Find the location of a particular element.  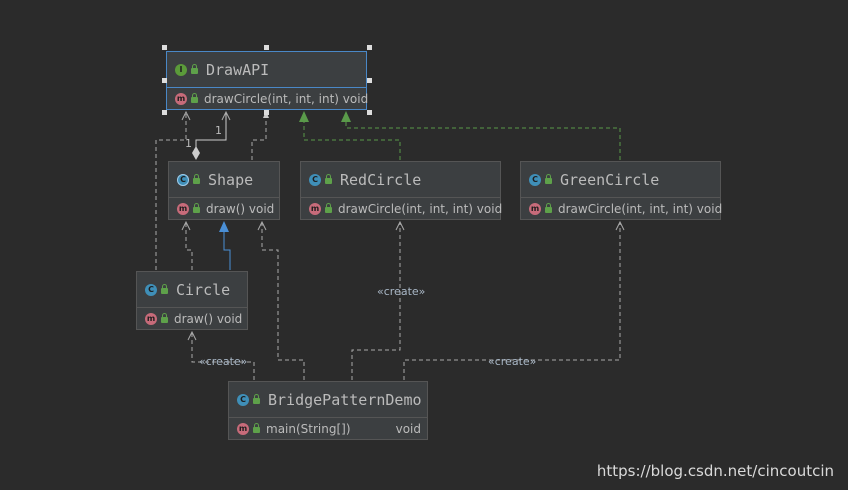

node-title: RedCircle is located at coordinates (381, 179).